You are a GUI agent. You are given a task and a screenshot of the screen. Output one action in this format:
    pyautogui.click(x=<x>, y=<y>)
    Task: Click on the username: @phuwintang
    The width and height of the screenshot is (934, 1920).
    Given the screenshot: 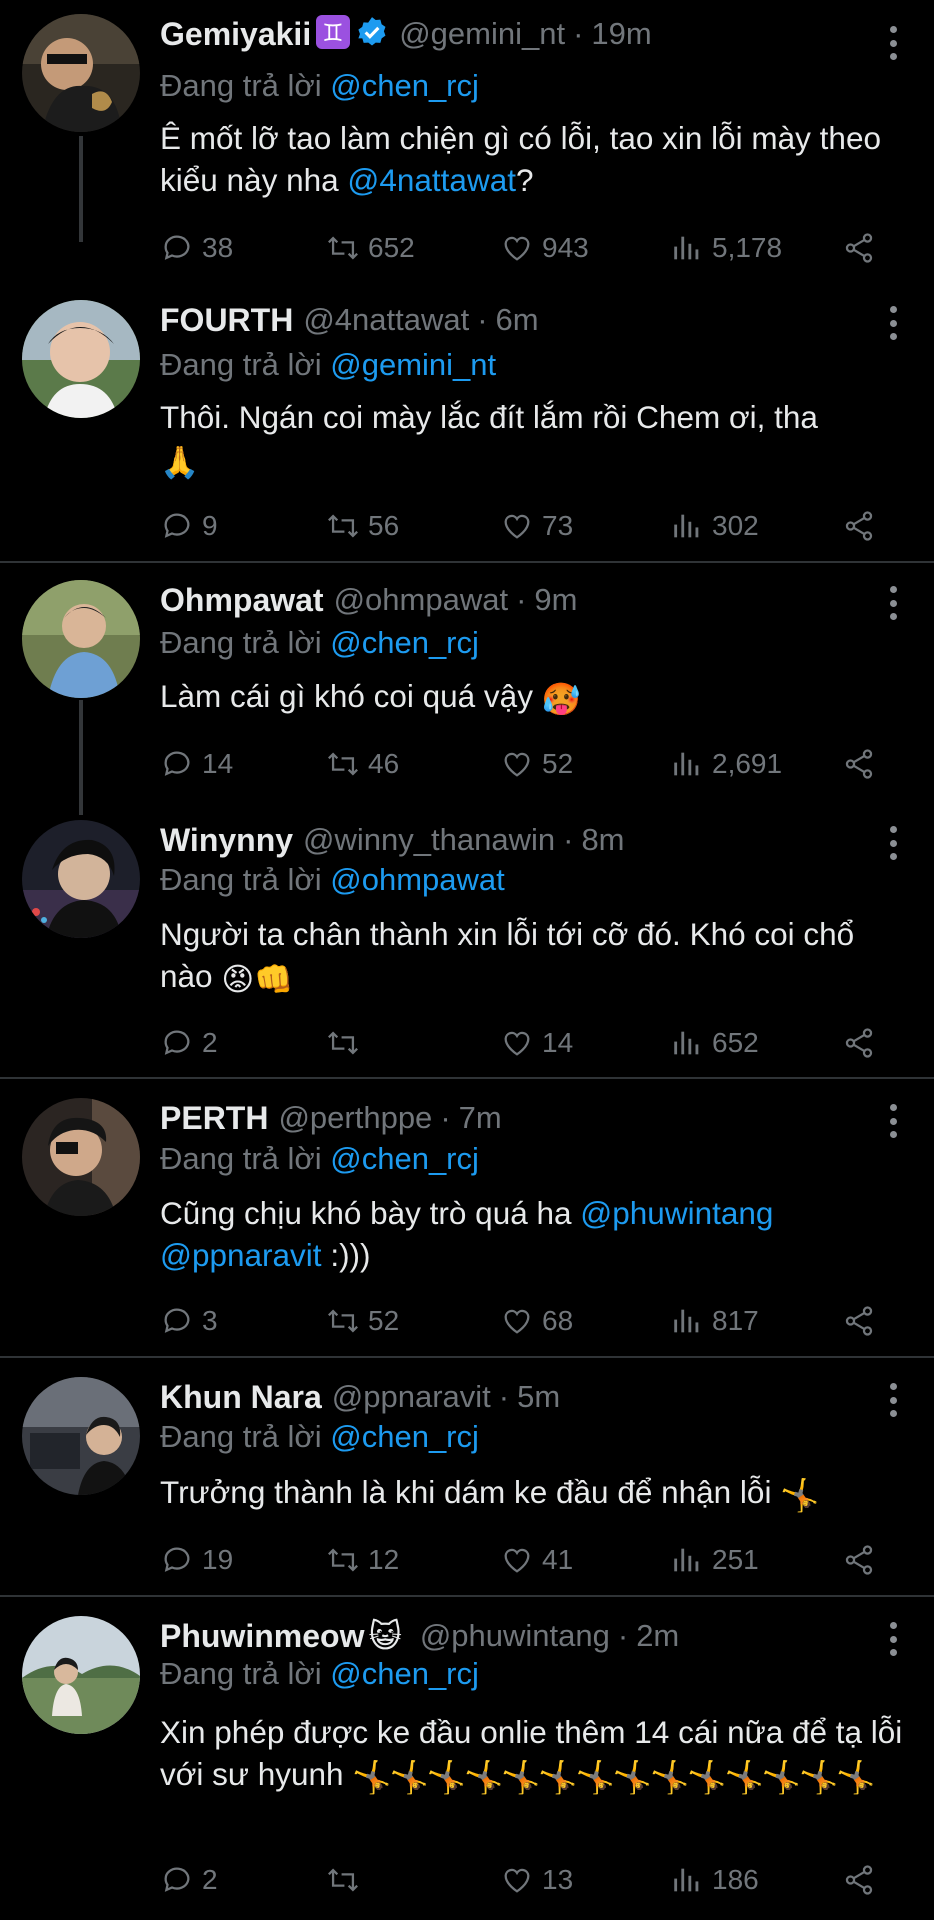 What is the action you would take?
    pyautogui.click(x=515, y=1636)
    